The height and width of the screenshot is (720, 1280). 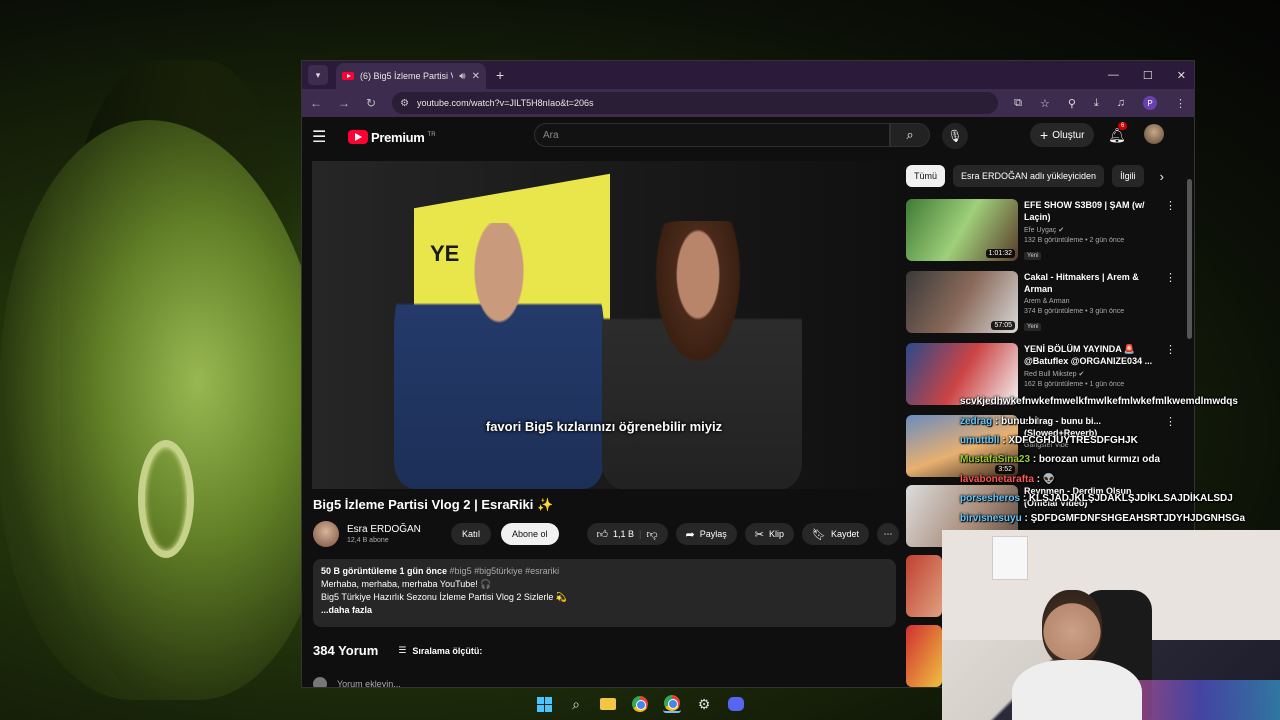 What do you see at coordinates (736, 704) in the screenshot?
I see `discord-icon` at bounding box center [736, 704].